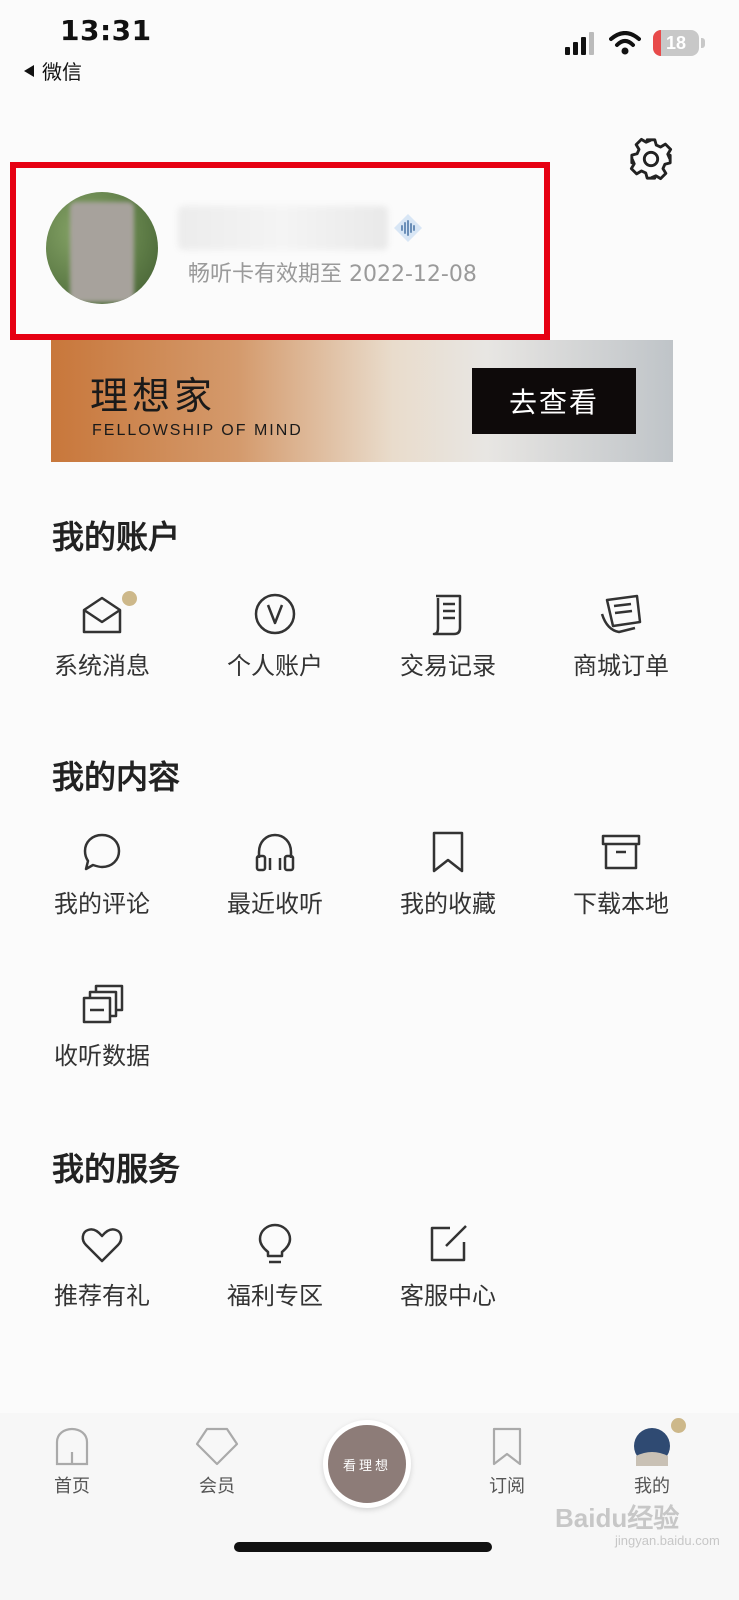  Describe the element at coordinates (667, 1540) in the screenshot. I see `watermark-url: jingyan.baidu.com` at that location.